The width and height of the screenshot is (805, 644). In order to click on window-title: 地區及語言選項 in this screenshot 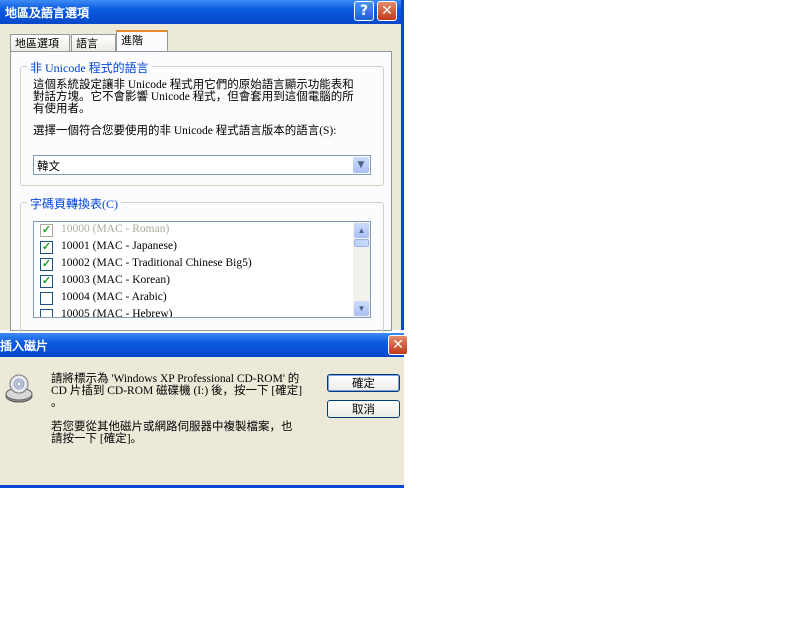, I will do `click(47, 13)`.